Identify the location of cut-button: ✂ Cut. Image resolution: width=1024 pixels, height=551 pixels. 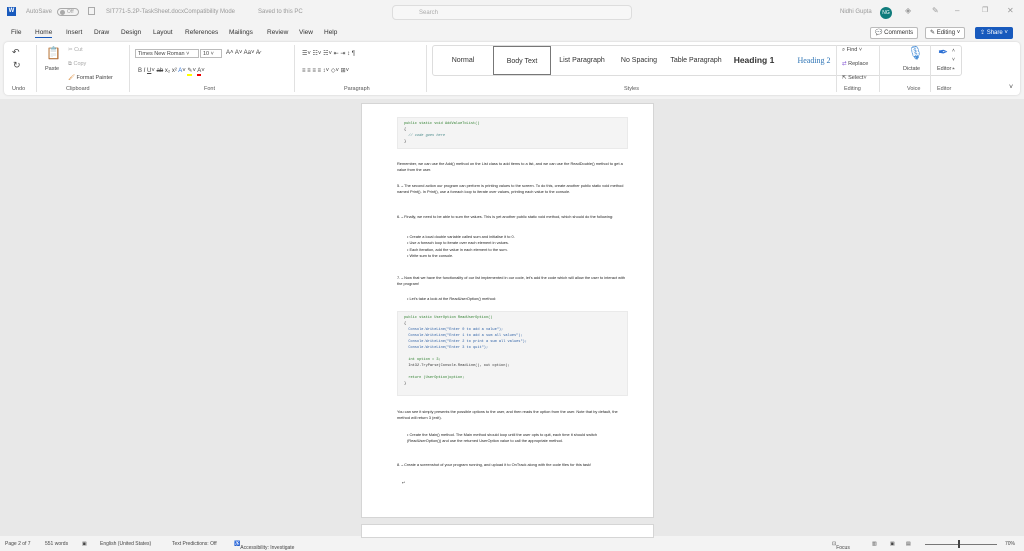
(75, 50).